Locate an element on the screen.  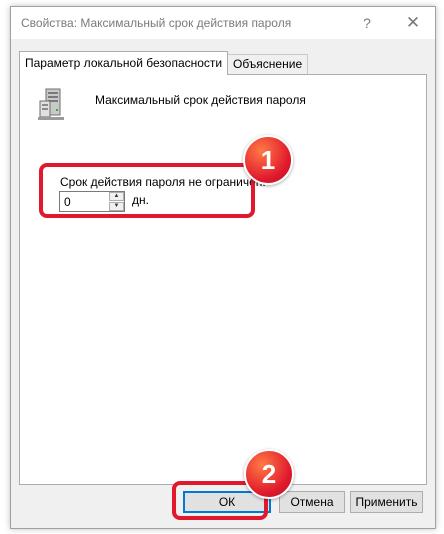
step-badge-1: 1 is located at coordinates (268, 160).